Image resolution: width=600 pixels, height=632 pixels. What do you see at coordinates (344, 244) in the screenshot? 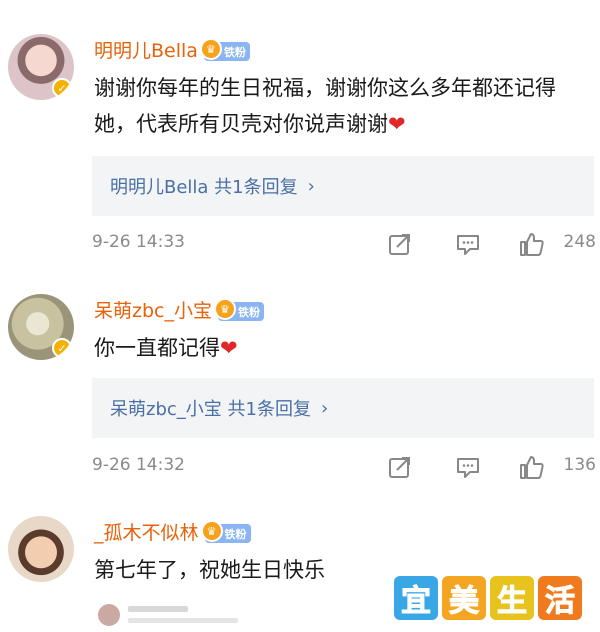
I see `comment-meta: 9-26 14:33 248` at bounding box center [344, 244].